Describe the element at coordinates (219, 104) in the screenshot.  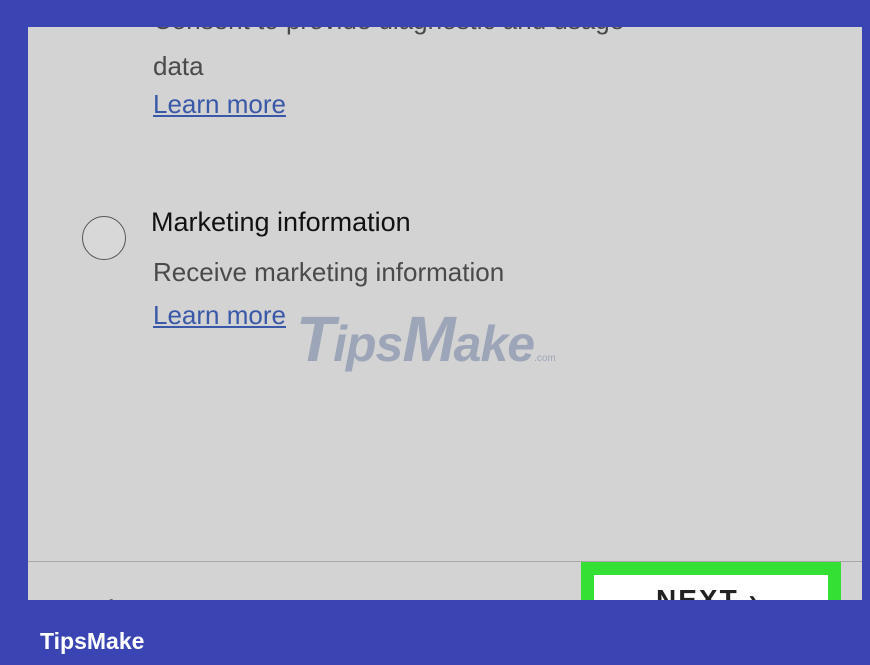
I see `learn-more-link-consent: Learn more` at that location.